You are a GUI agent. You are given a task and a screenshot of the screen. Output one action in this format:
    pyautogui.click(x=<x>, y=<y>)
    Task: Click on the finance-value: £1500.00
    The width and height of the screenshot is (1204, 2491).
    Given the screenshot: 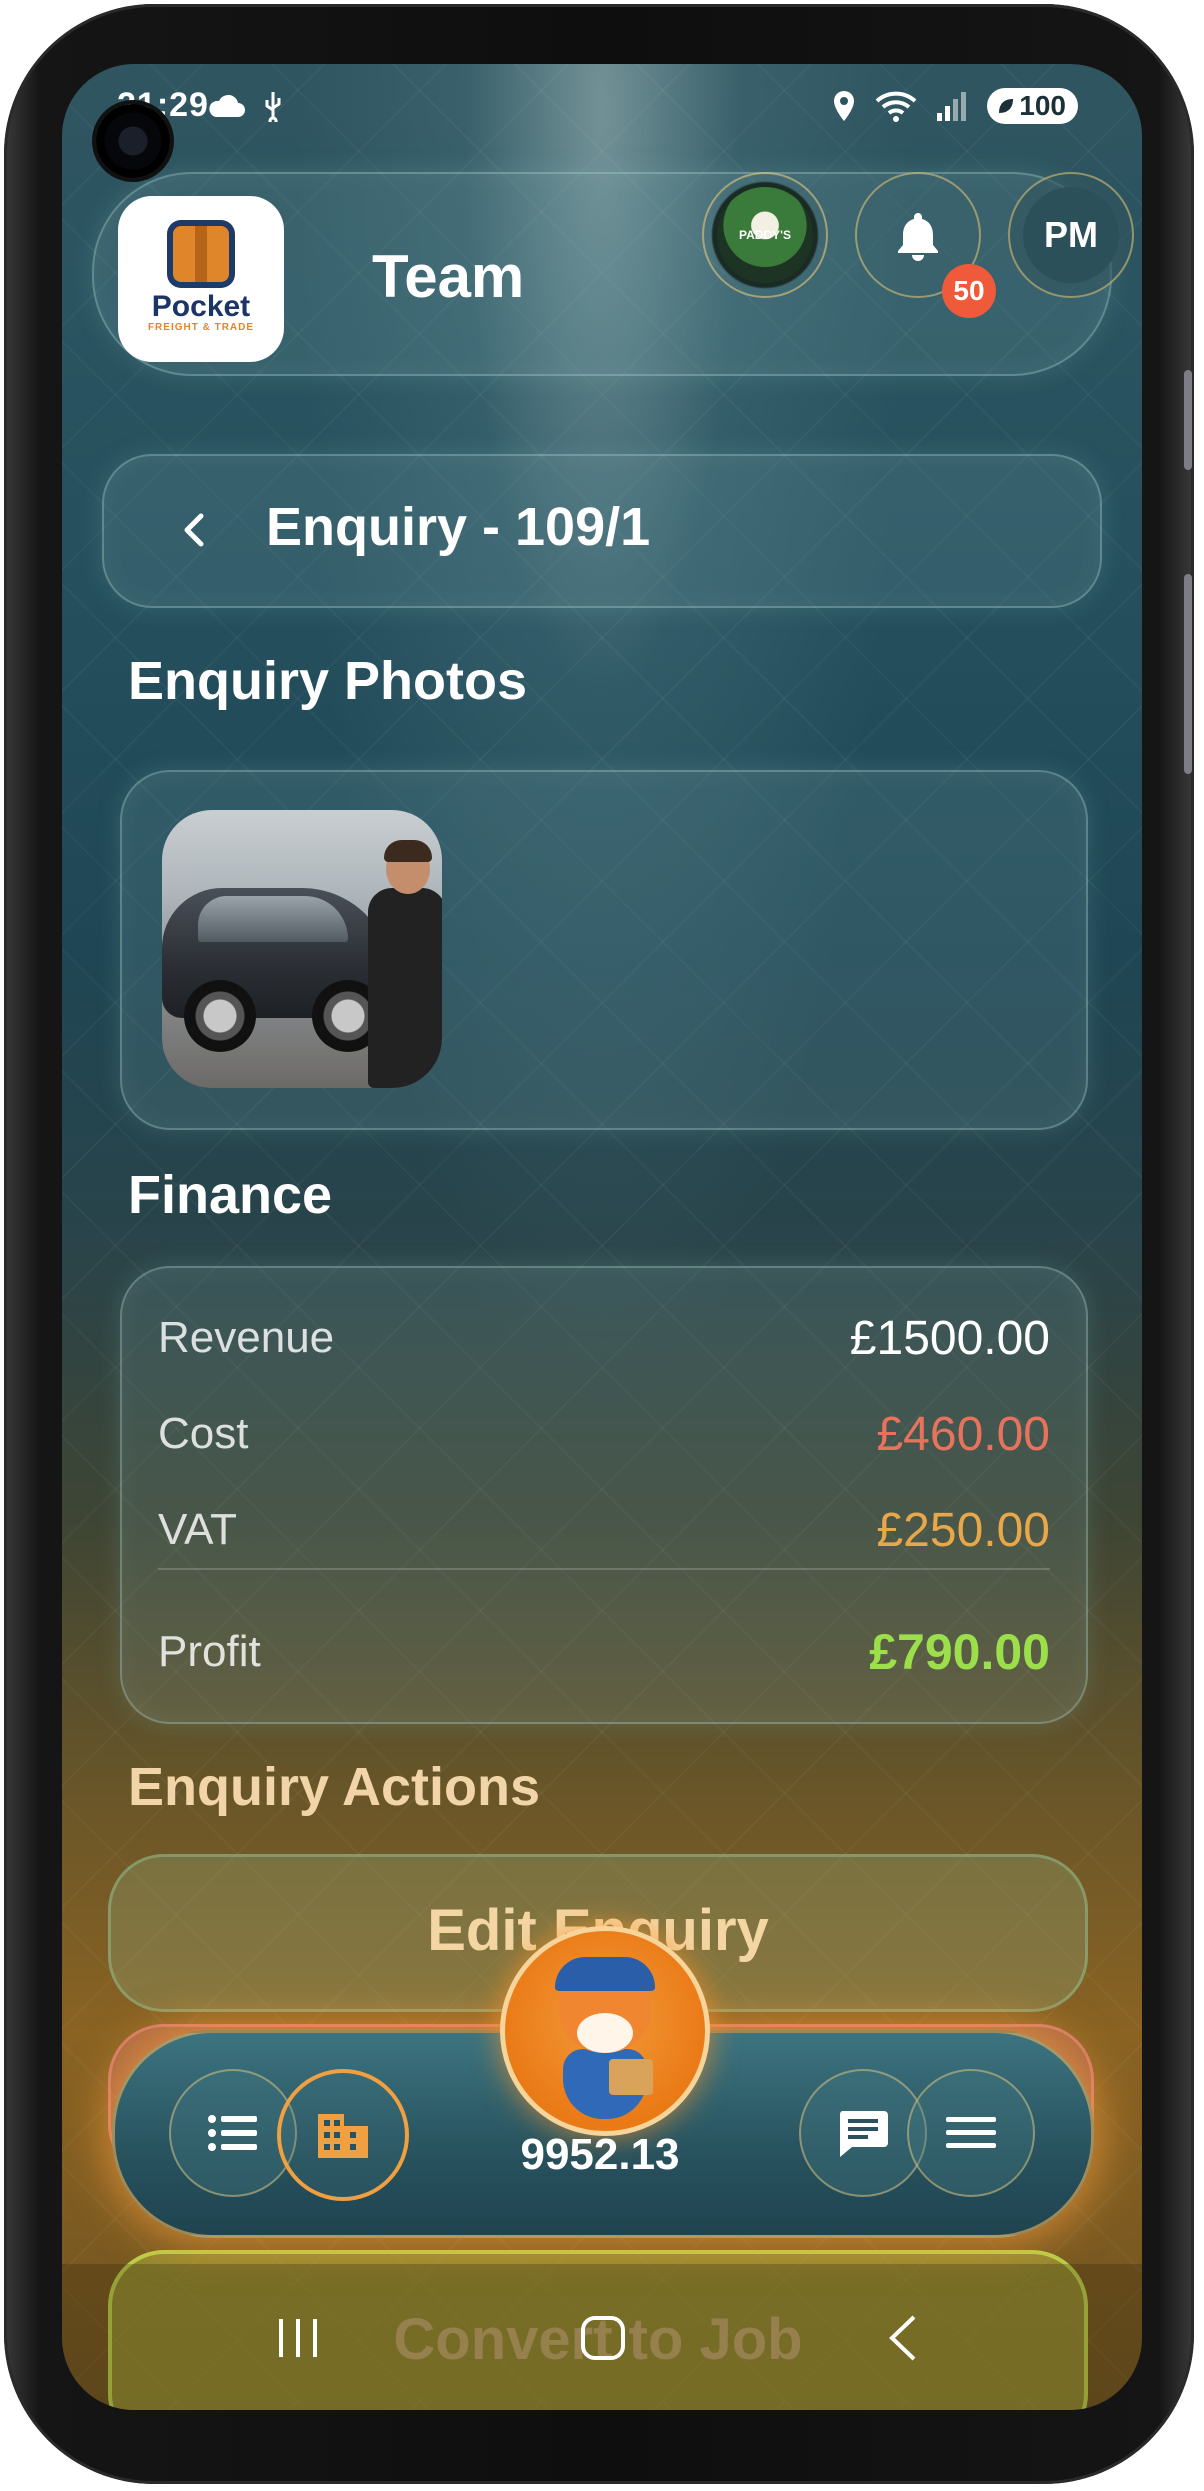 What is the action you would take?
    pyautogui.click(x=949, y=1338)
    